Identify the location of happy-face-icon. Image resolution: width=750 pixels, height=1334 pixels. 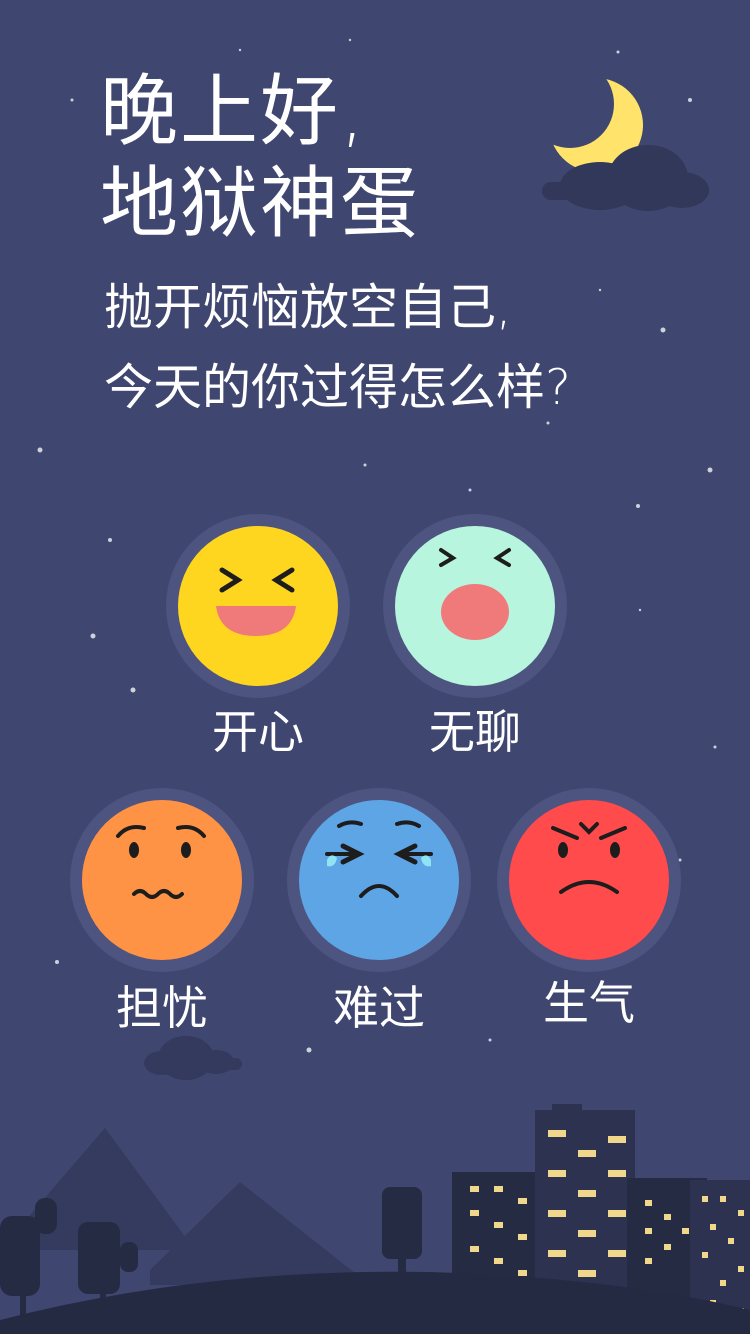
(258, 606).